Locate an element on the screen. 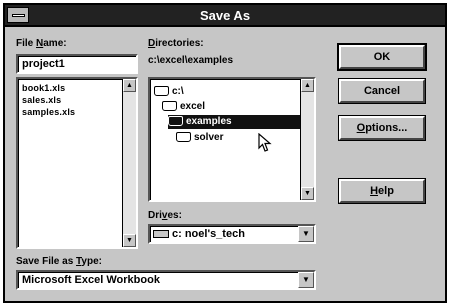 Image resolution: width=452 pixels, height=308 pixels. cancel-button: Cancel is located at coordinates (382, 91).